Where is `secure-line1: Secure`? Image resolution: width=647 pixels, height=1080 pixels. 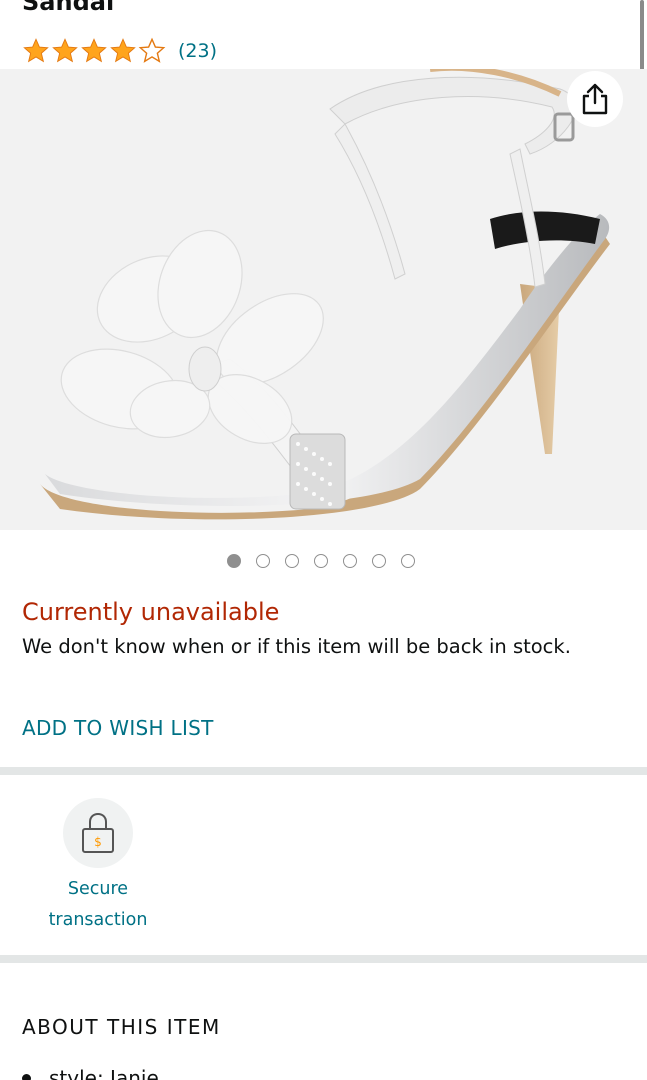
secure-line1: Secure is located at coordinates (98, 889).